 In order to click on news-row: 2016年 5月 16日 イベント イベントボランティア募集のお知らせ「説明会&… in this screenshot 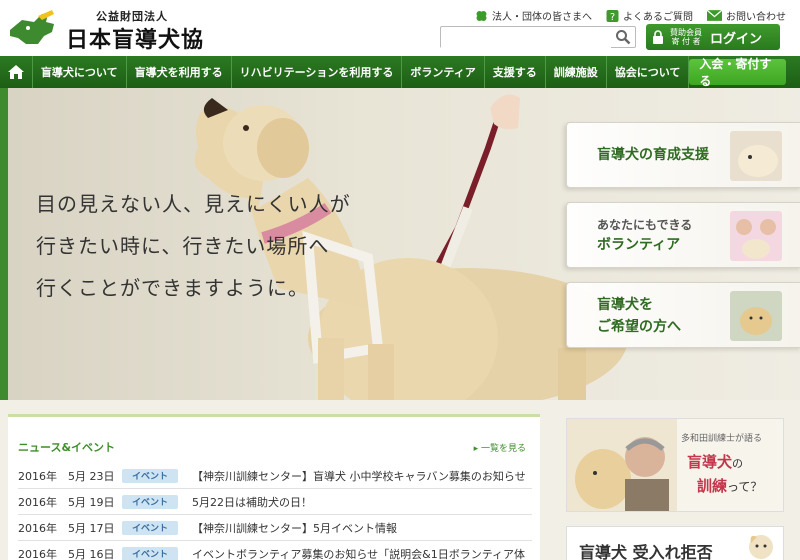, I will do `click(275, 550)`.